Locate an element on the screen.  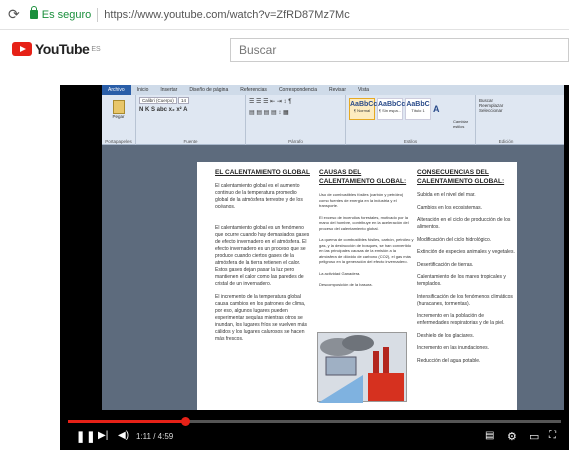
list-item: Cambios en los ecosistemas. is located at coordinates (450, 207).